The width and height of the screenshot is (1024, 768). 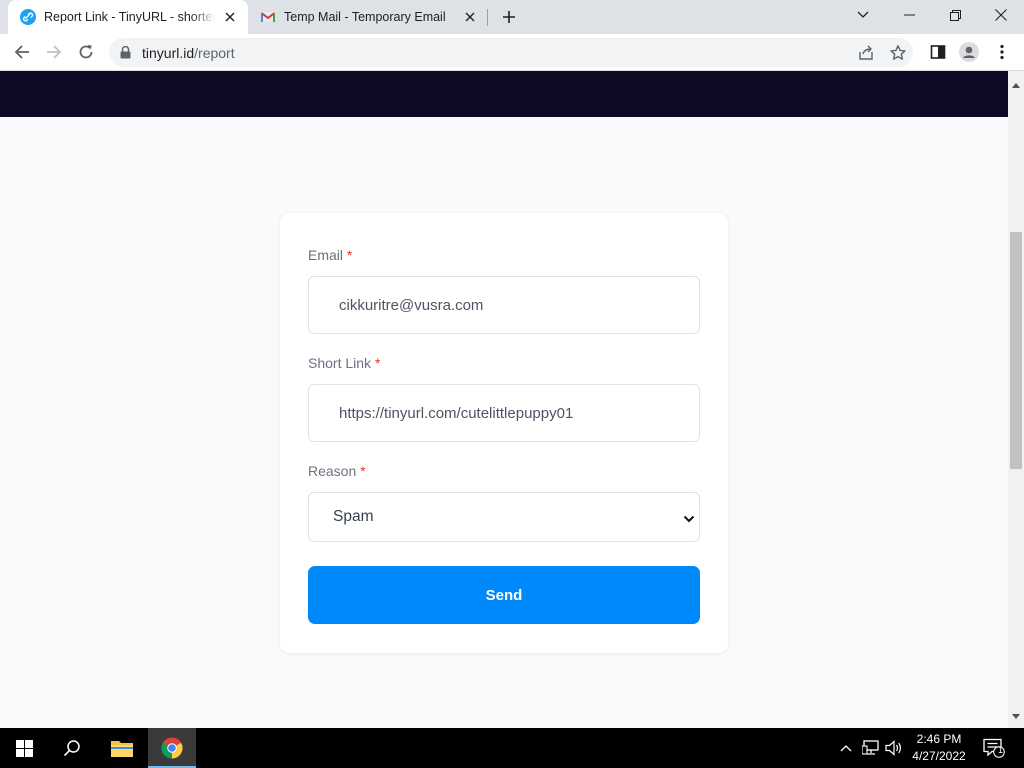 What do you see at coordinates (168, 53) in the screenshot?
I see `url-domain: tinyurl.id` at bounding box center [168, 53].